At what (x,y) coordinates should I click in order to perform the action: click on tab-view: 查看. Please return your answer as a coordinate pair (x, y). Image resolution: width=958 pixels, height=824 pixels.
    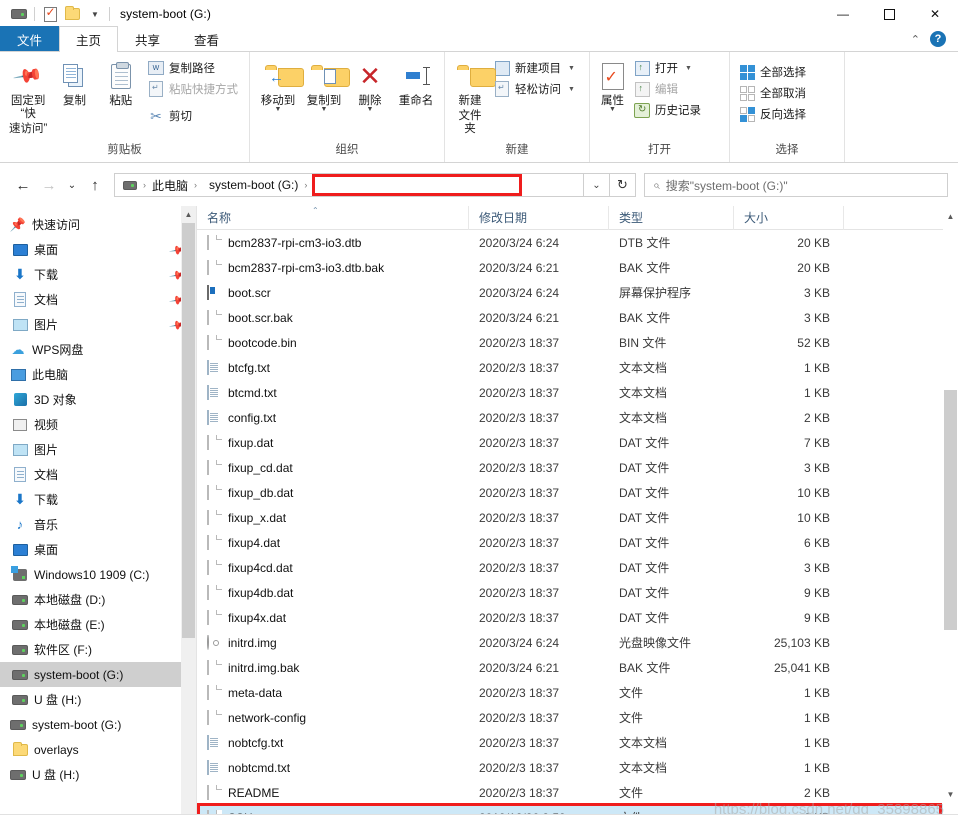
    Looking at the image, I should click on (206, 39).